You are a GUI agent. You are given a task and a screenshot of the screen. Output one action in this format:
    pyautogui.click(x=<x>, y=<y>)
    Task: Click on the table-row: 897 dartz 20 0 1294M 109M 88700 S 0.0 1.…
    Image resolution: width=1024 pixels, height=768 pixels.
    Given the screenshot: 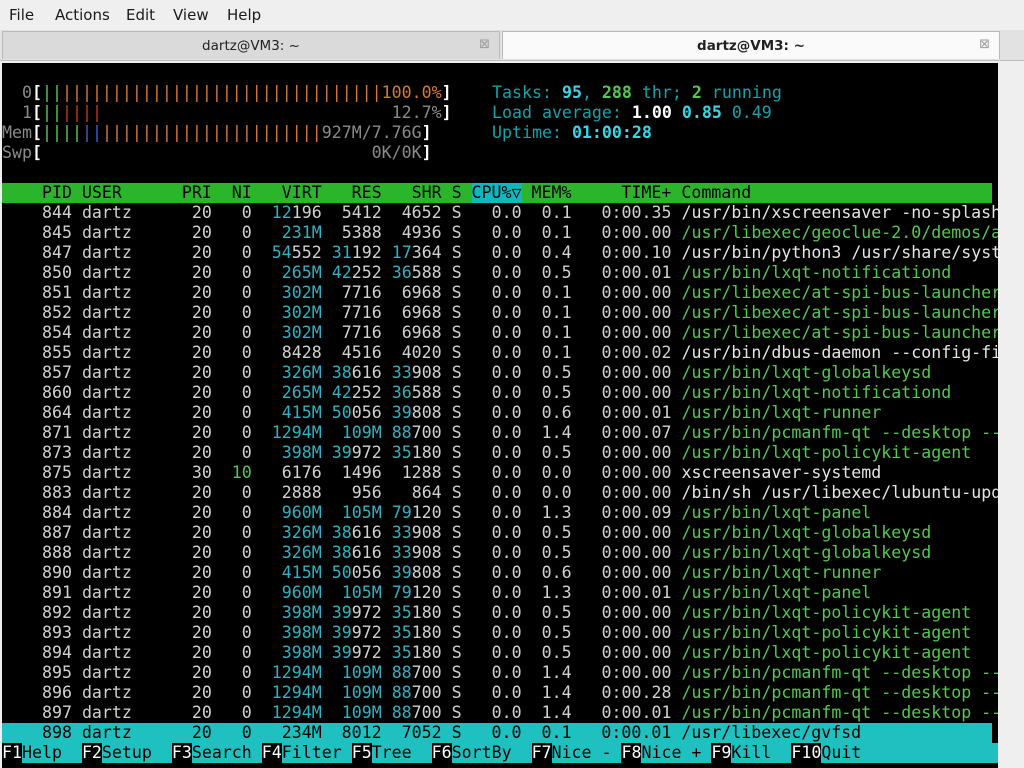 What is the action you would take?
    pyautogui.click(x=500, y=713)
    